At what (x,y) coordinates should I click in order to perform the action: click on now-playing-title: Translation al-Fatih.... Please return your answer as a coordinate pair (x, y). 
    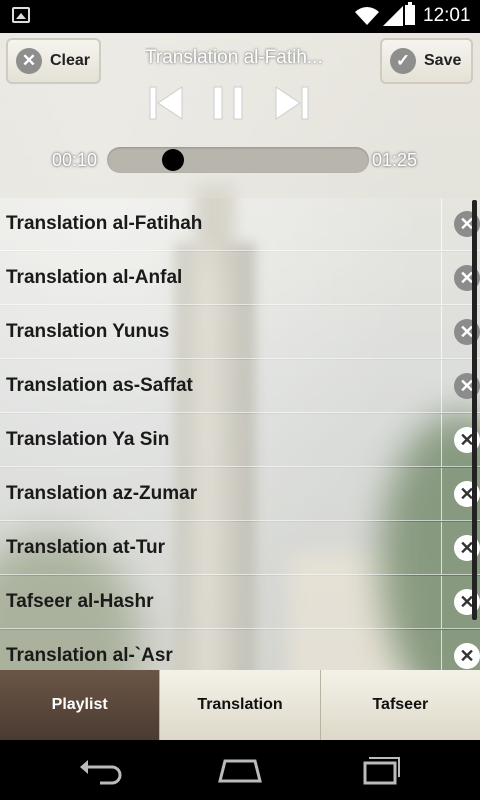
    Looking at the image, I should click on (234, 57).